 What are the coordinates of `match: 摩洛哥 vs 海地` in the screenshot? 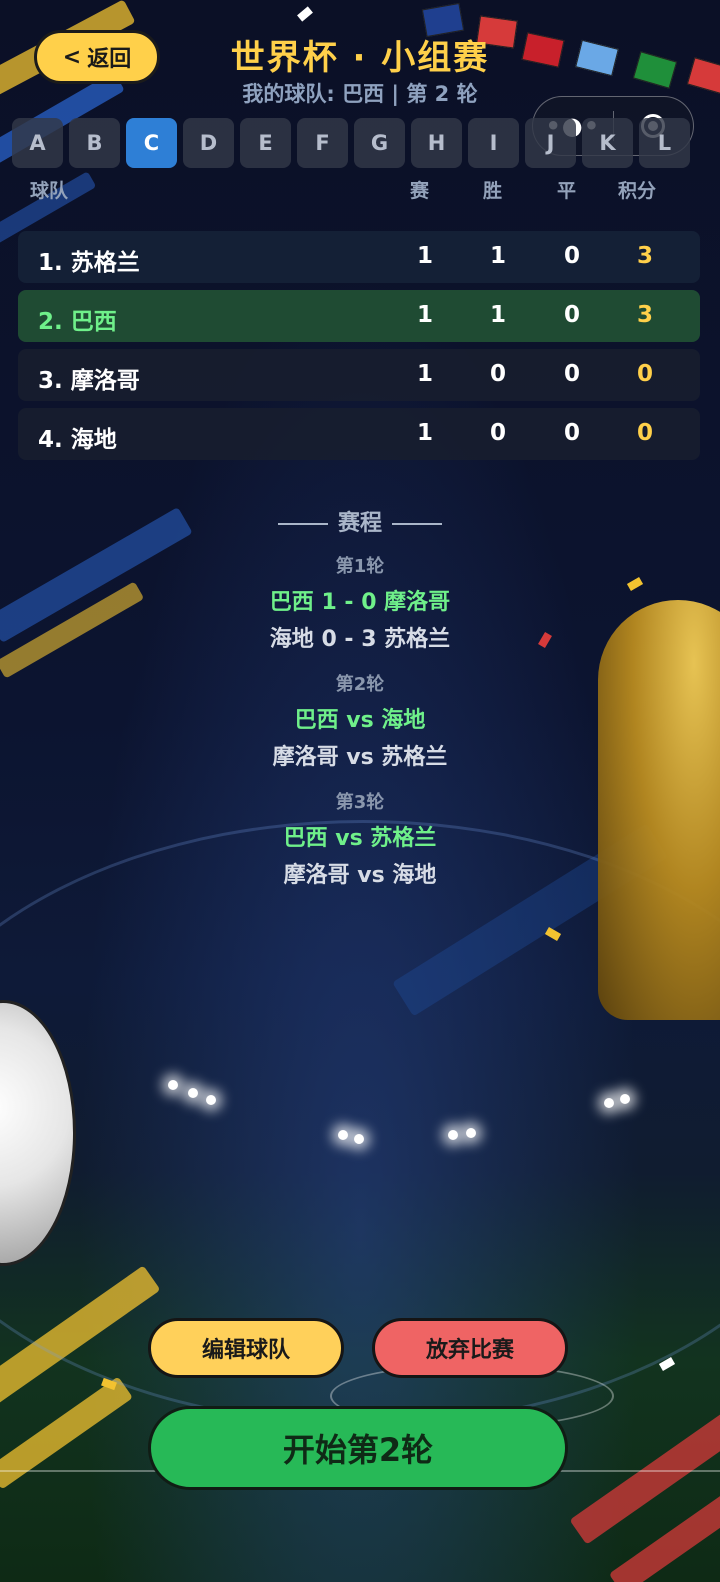 It's located at (360, 875).